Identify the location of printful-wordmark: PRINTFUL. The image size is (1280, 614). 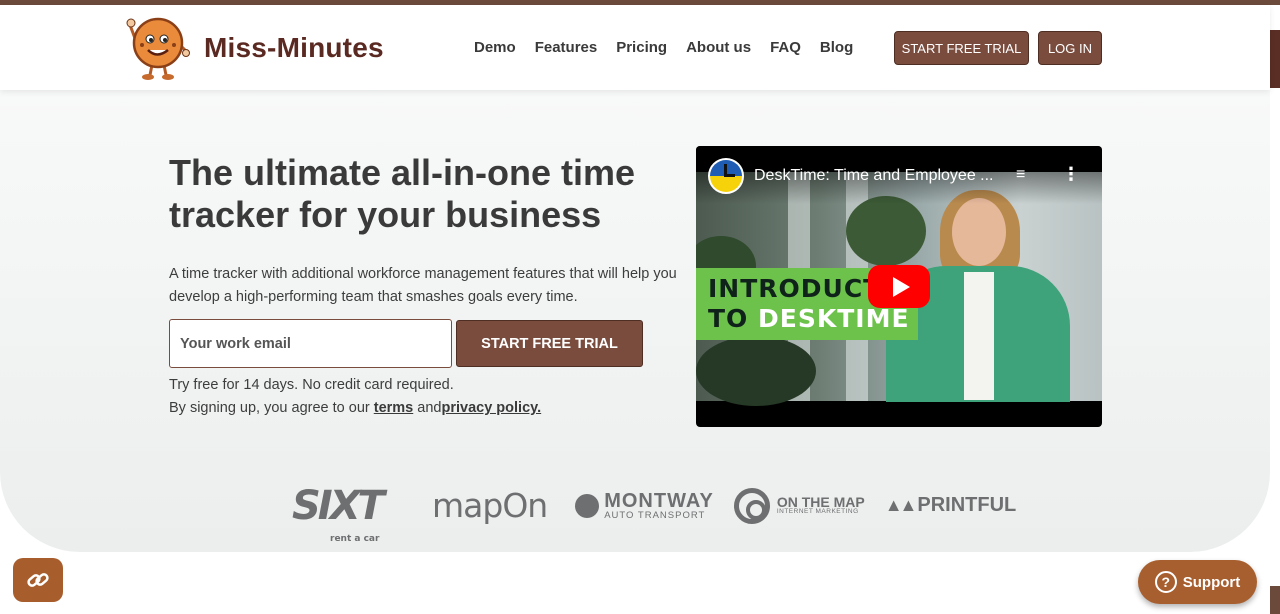
(967, 505).